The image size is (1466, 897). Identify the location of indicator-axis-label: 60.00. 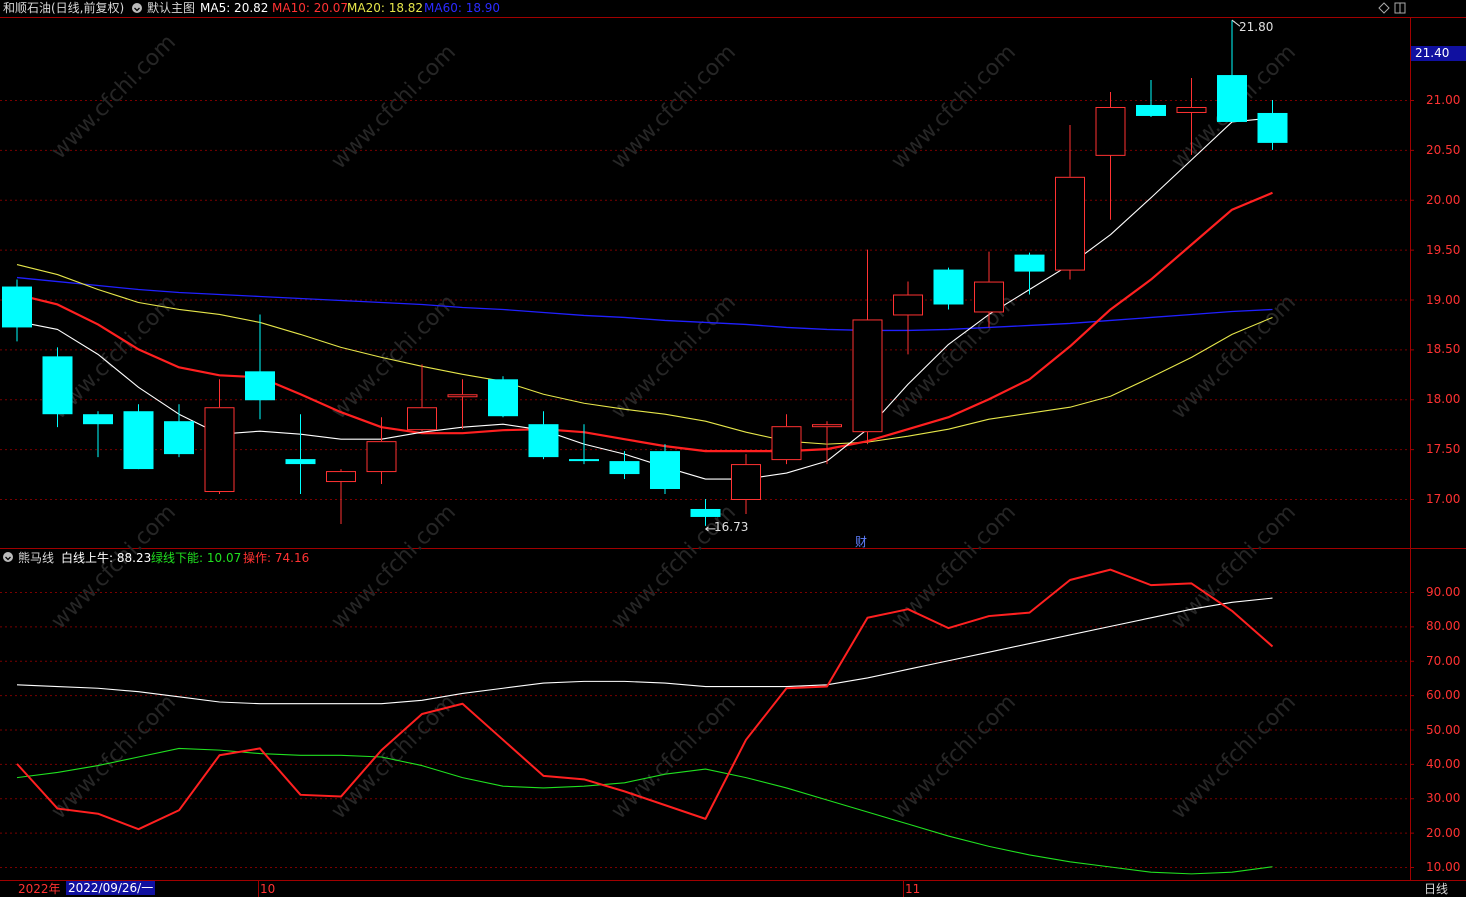
(1443, 695).